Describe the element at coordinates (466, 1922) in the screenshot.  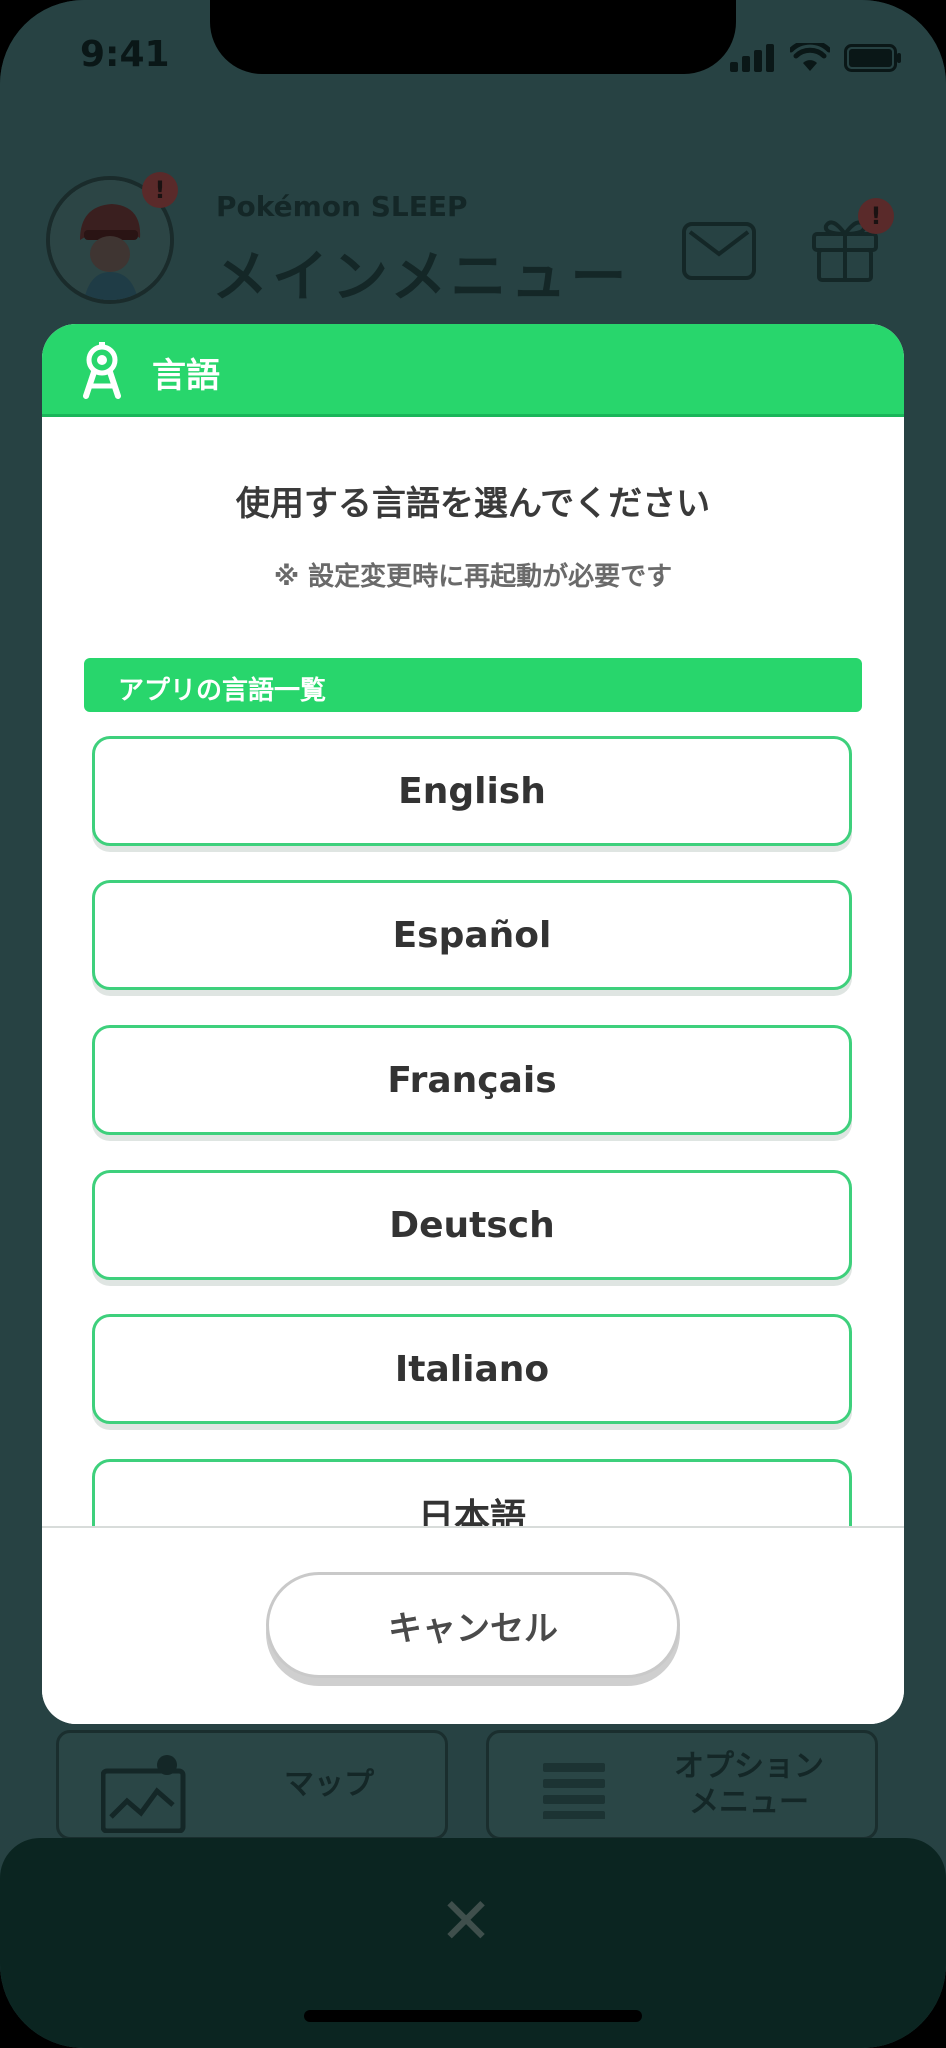
I see `close-icon: ✕` at that location.